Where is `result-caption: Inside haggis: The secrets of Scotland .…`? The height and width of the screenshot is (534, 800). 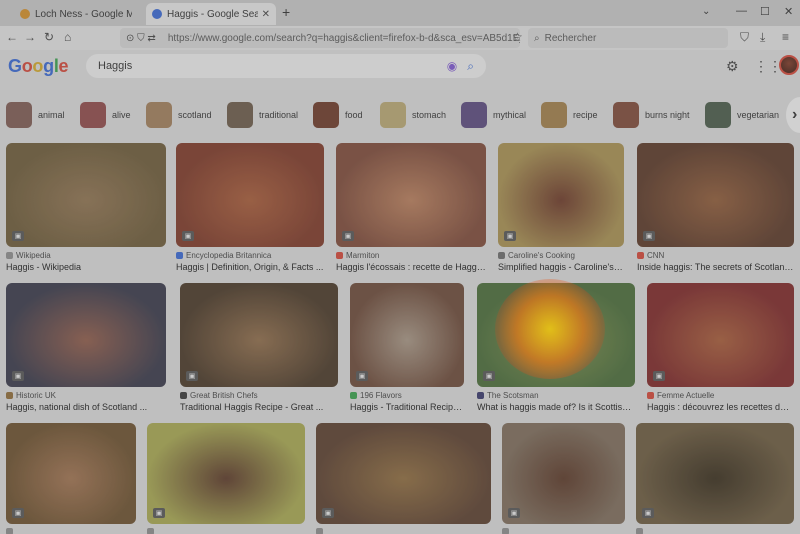 result-caption: Inside haggis: The secrets of Scotland .… is located at coordinates (715, 267).